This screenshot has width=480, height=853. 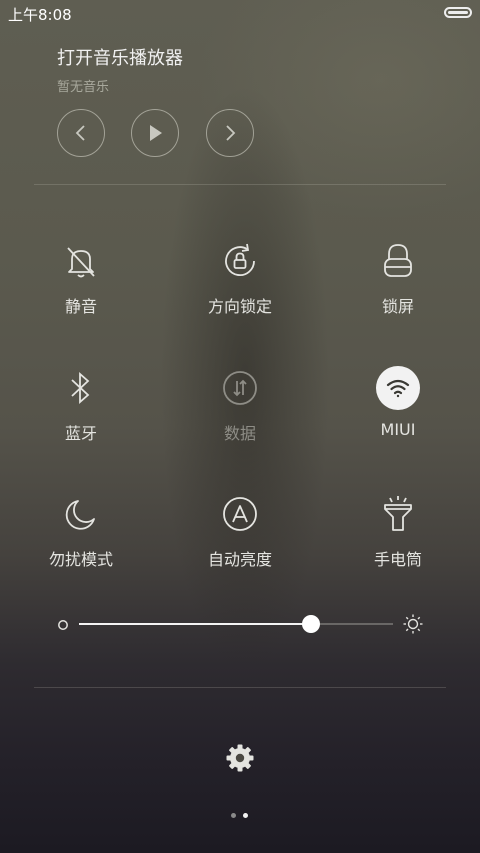 I want to click on music-title: 打开音乐播放器, so click(x=120, y=57).